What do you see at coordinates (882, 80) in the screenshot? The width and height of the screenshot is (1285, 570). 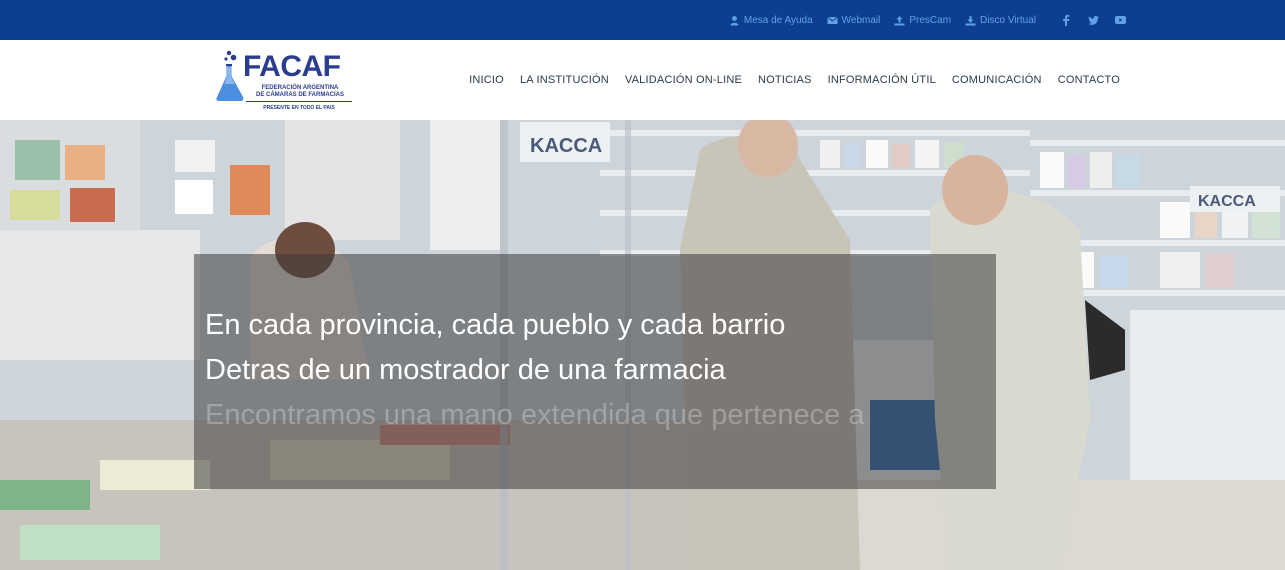 I see `nav-item-informacion-util: INFORMACIÓN ÚTIL` at bounding box center [882, 80].